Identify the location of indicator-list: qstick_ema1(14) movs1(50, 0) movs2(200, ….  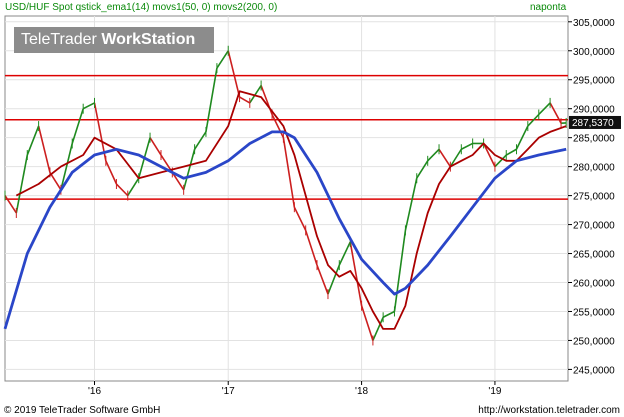
(177, 7).